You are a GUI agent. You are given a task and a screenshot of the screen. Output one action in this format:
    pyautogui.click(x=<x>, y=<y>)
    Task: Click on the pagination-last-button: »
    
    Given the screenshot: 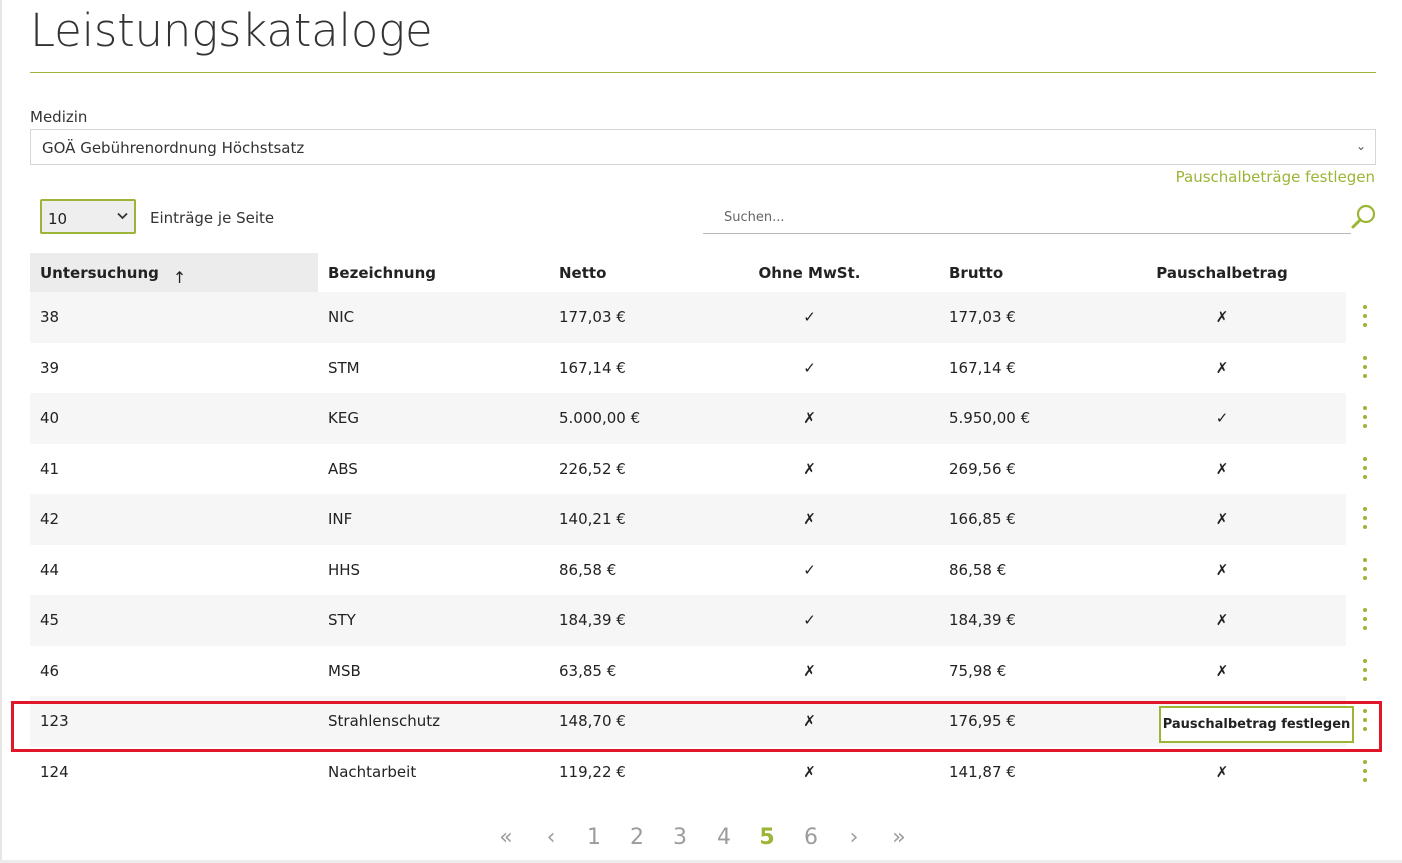 What is the action you would take?
    pyautogui.click(x=899, y=838)
    